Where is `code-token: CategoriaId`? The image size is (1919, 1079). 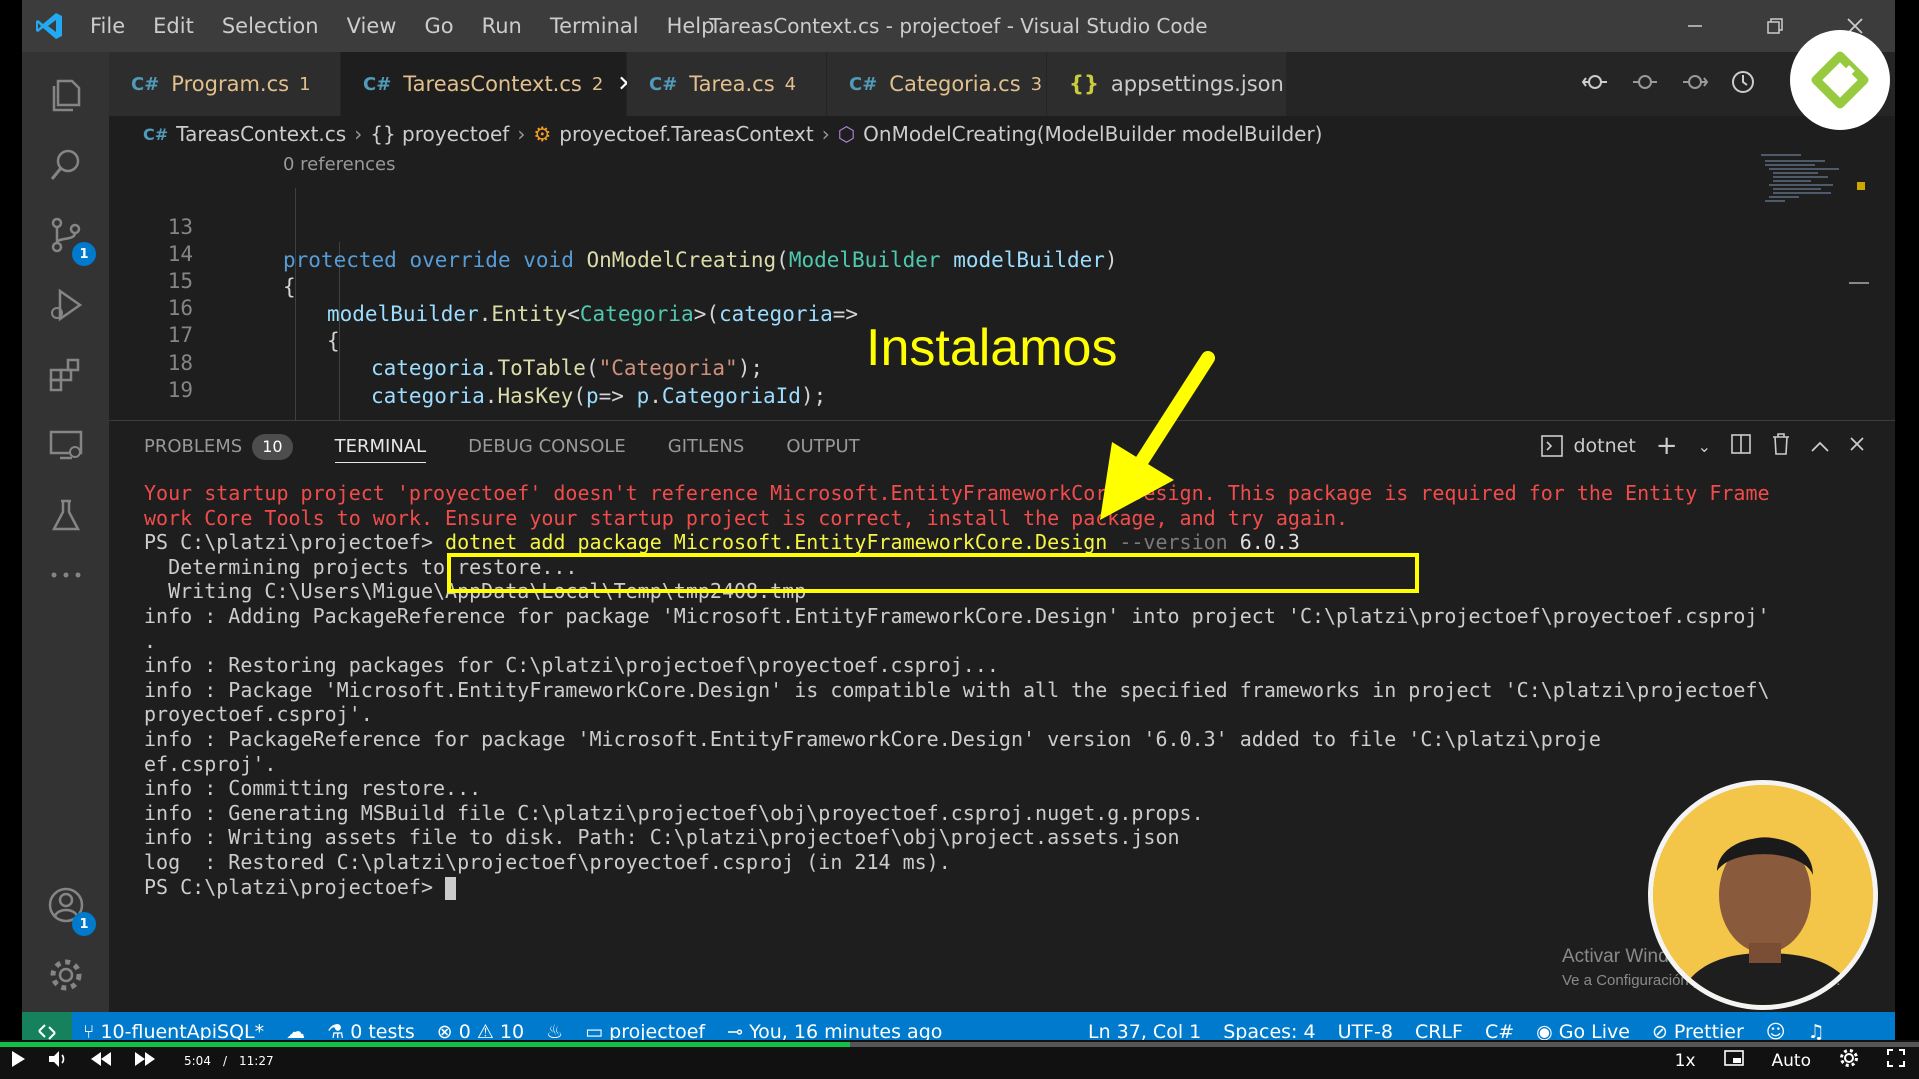 code-token: CategoriaId is located at coordinates (731, 396).